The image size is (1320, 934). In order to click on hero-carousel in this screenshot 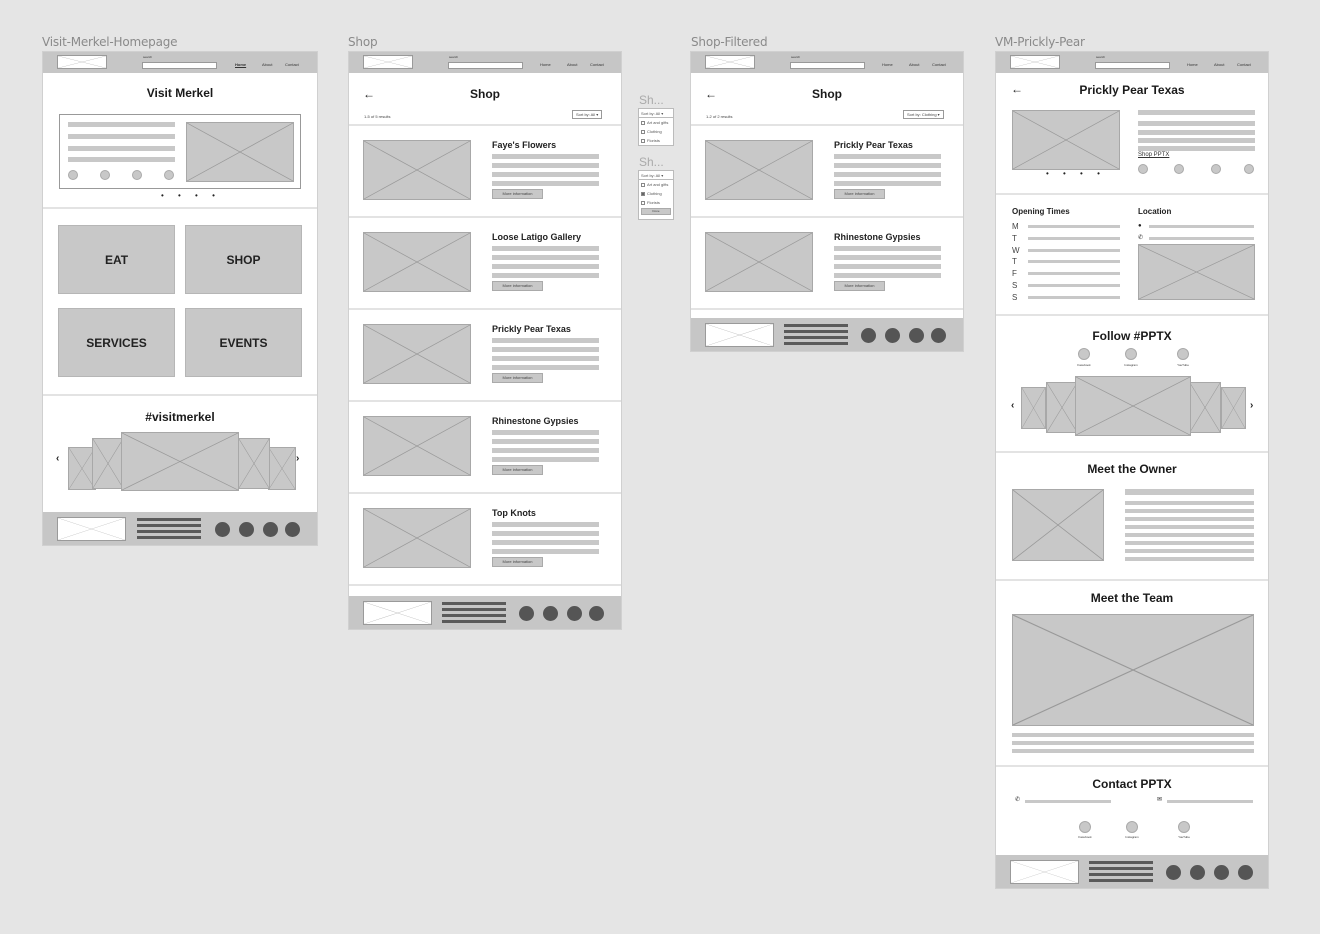, I will do `click(180, 151)`.